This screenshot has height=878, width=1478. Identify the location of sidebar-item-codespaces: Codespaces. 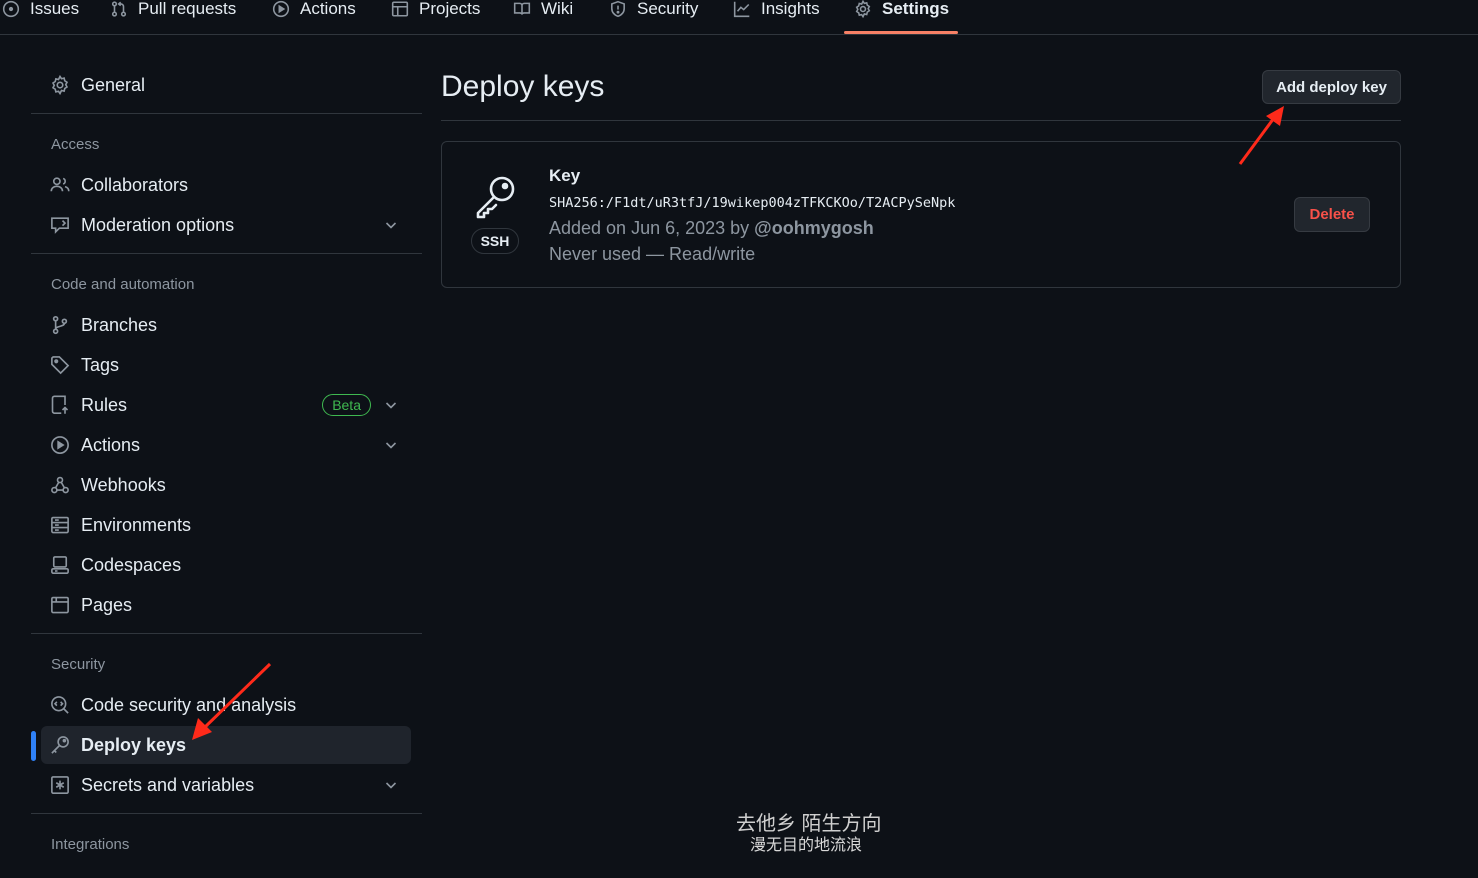
(226, 565).